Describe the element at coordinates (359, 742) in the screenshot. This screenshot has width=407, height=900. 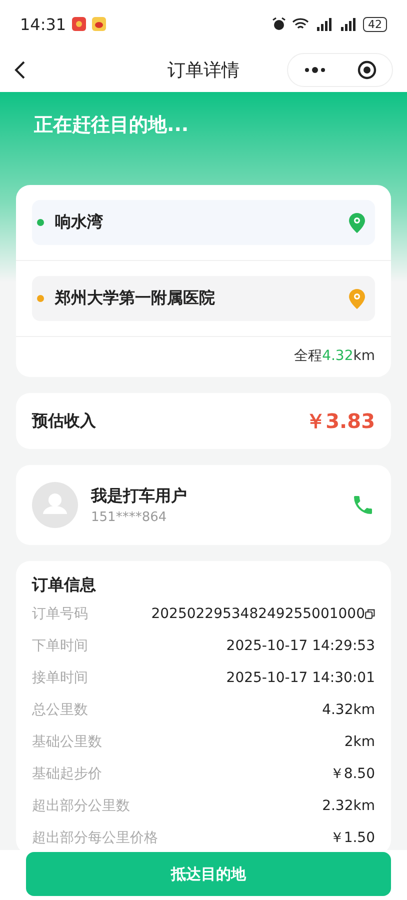
I see `info-value: 2km` at that location.